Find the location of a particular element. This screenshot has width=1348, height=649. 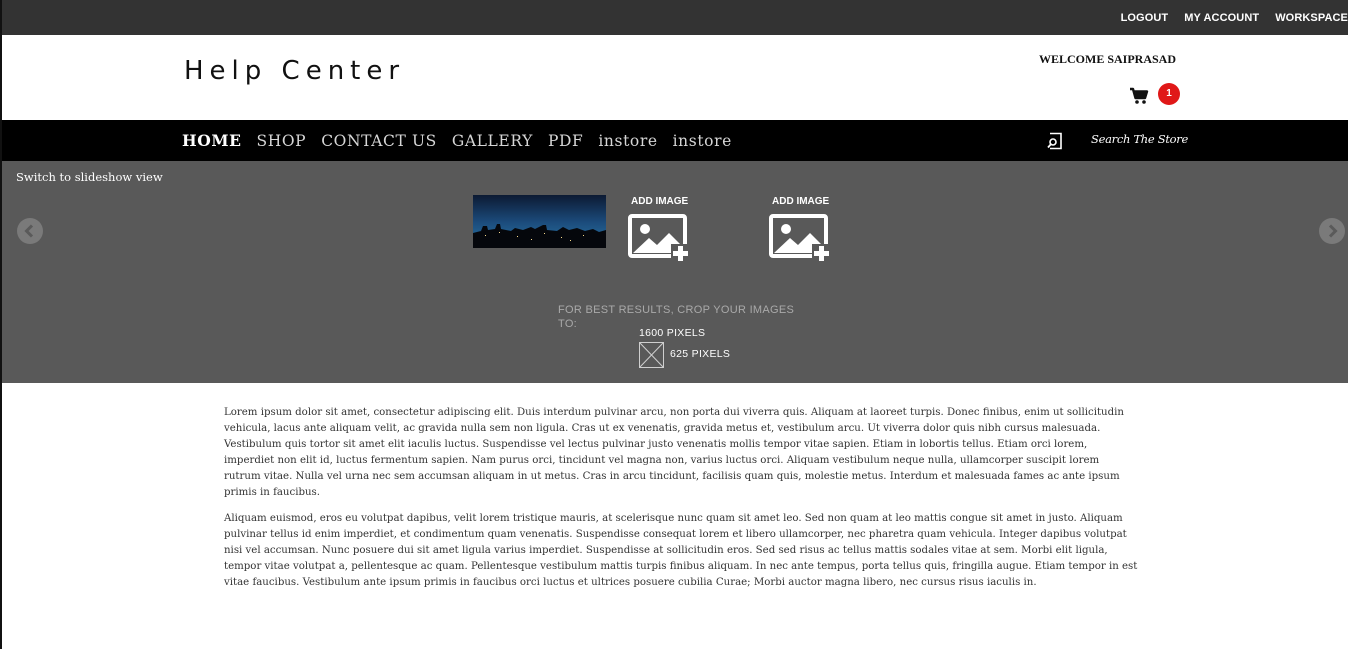

add-image-button-2: ADD IMAGE is located at coordinates (803, 234).